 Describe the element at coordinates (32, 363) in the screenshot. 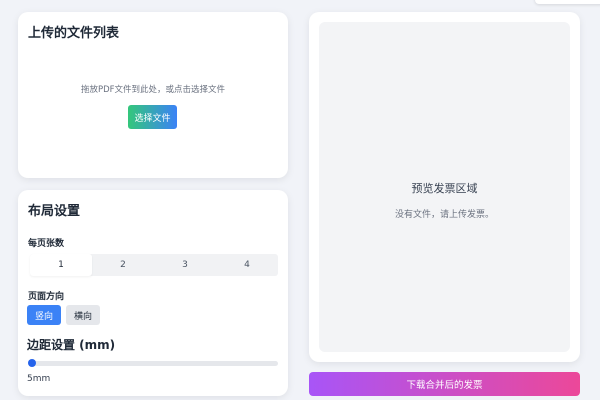

I see `margin-slider-thumb` at that location.